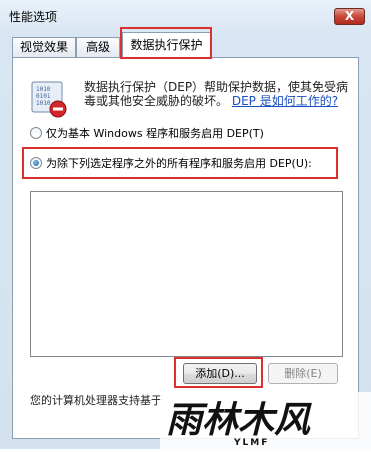 Image resolution: width=371 pixels, height=452 pixels. I want to click on radio-essential-label: 仅为基本 Windows 程序和服务启用 DEP(T), so click(155, 133).